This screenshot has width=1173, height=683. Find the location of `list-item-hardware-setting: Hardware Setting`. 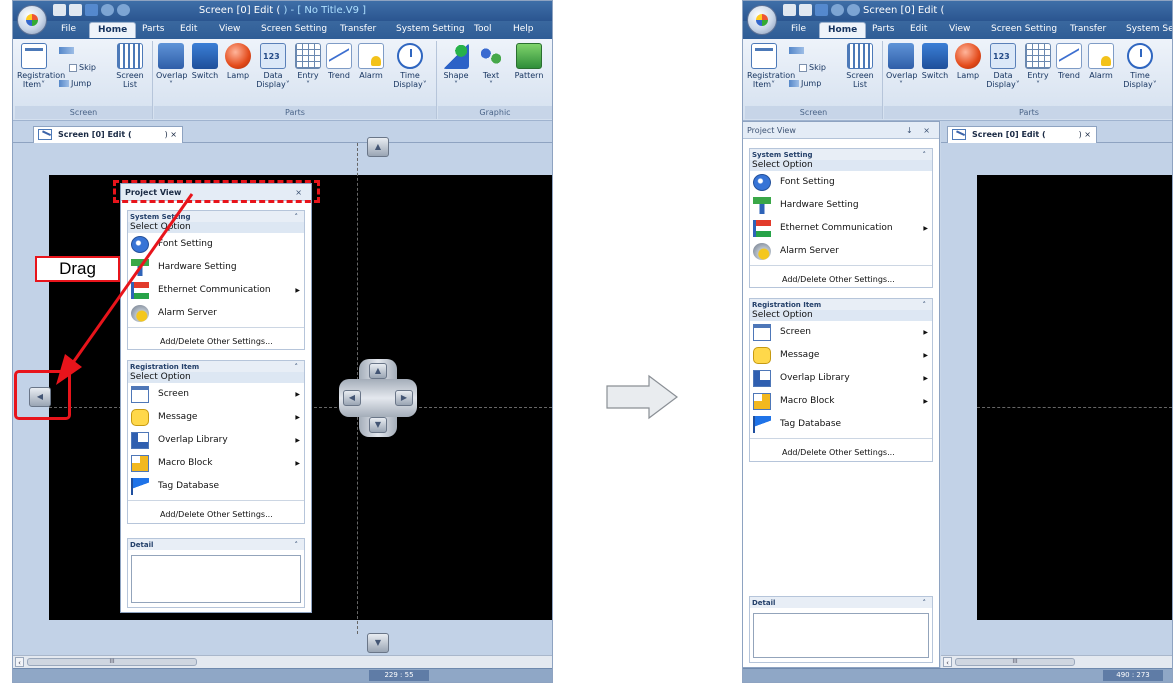

list-item-hardware-setting: Hardware Setting is located at coordinates (216, 267).